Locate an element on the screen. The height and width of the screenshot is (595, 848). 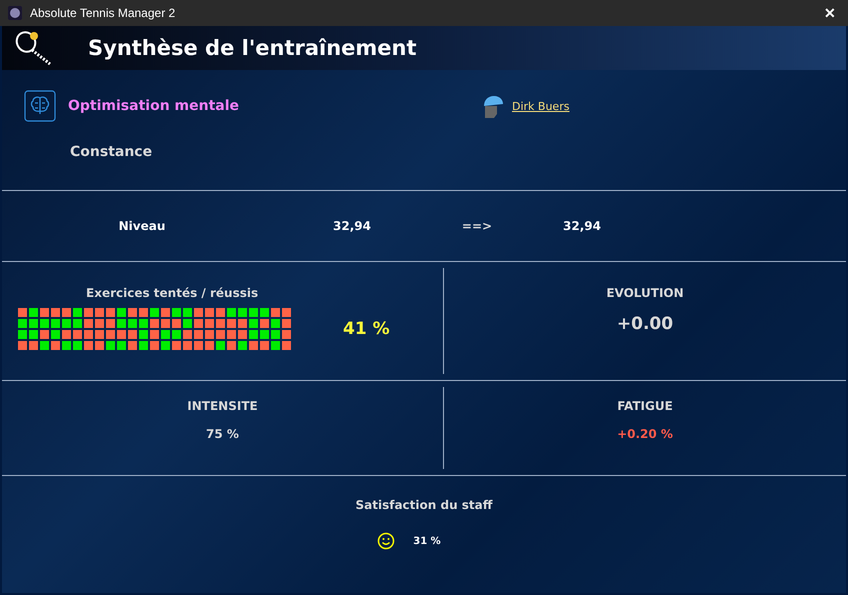
fatigue-value: +0.20 % is located at coordinates (645, 434).